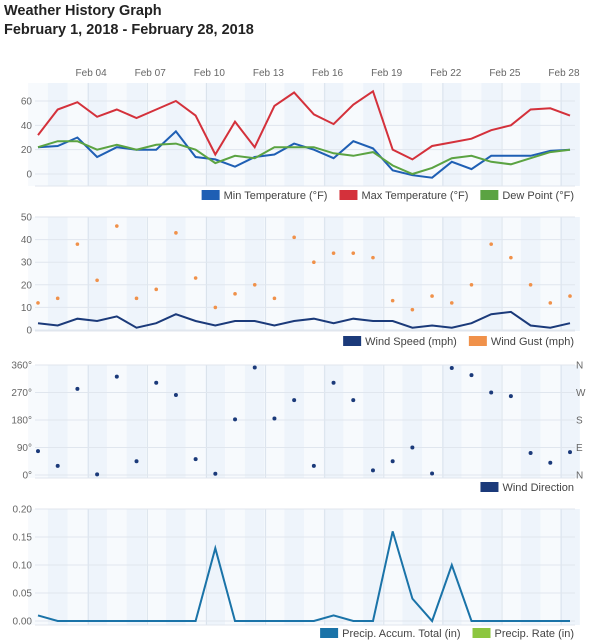 The height and width of the screenshot is (642, 590). What do you see at coordinates (21, 393) in the screenshot?
I see `y-tick-label: 270°` at bounding box center [21, 393].